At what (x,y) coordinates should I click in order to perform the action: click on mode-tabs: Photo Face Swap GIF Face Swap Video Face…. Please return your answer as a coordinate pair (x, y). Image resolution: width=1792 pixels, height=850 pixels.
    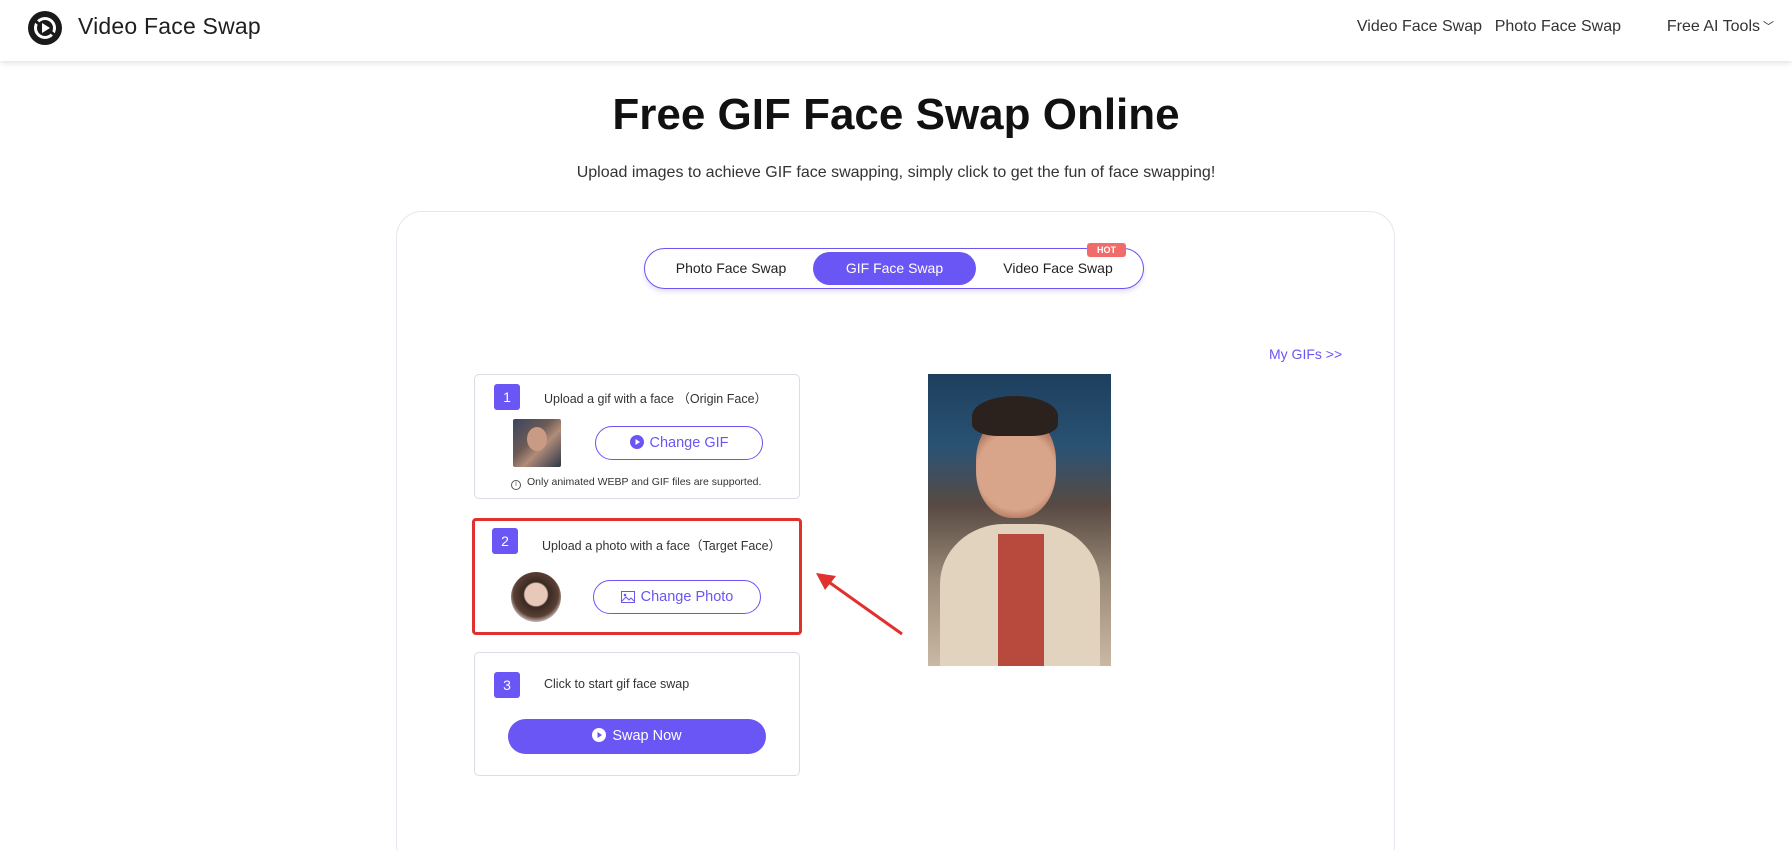
    Looking at the image, I should click on (894, 268).